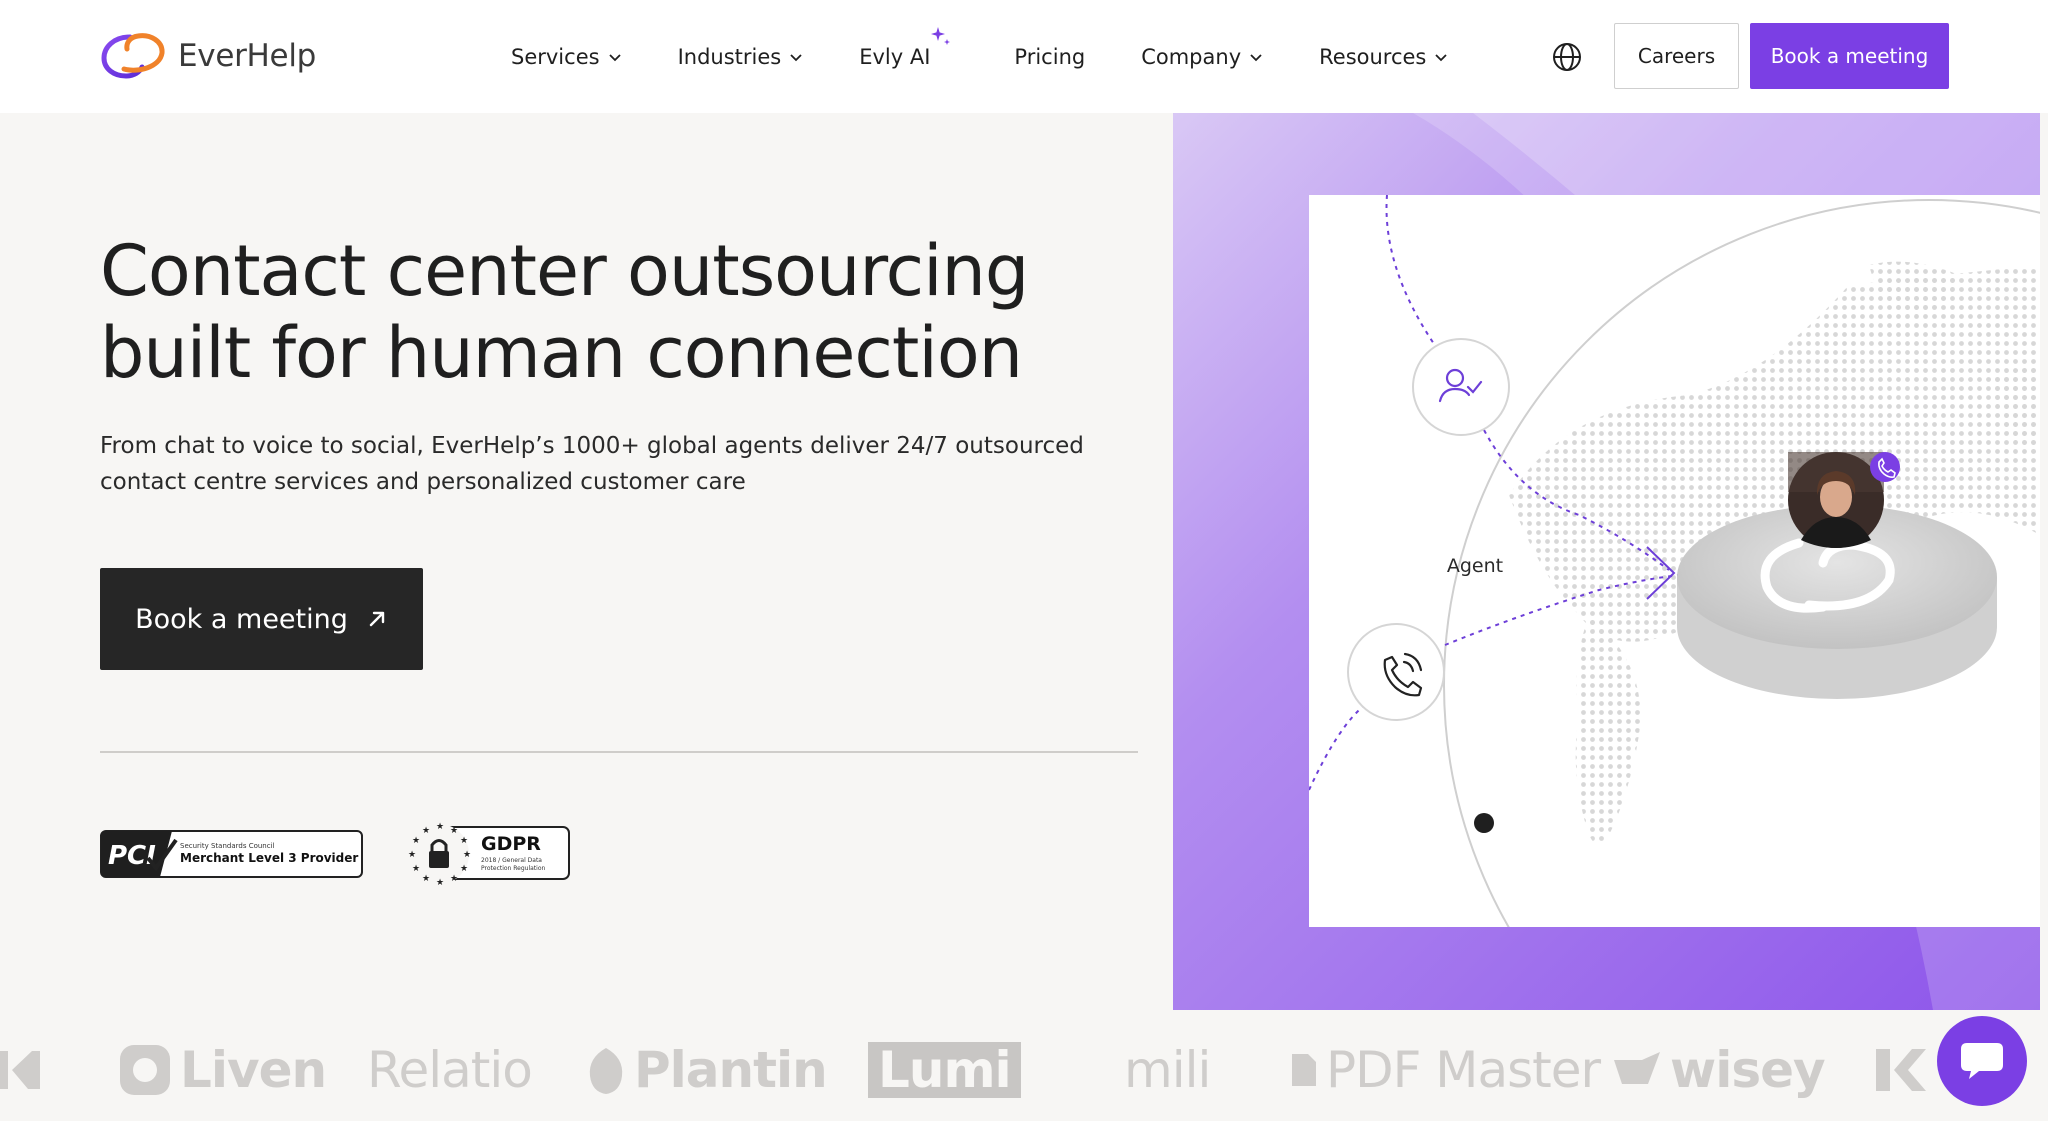  I want to click on pdf-file-icon, so click(1304, 1070).